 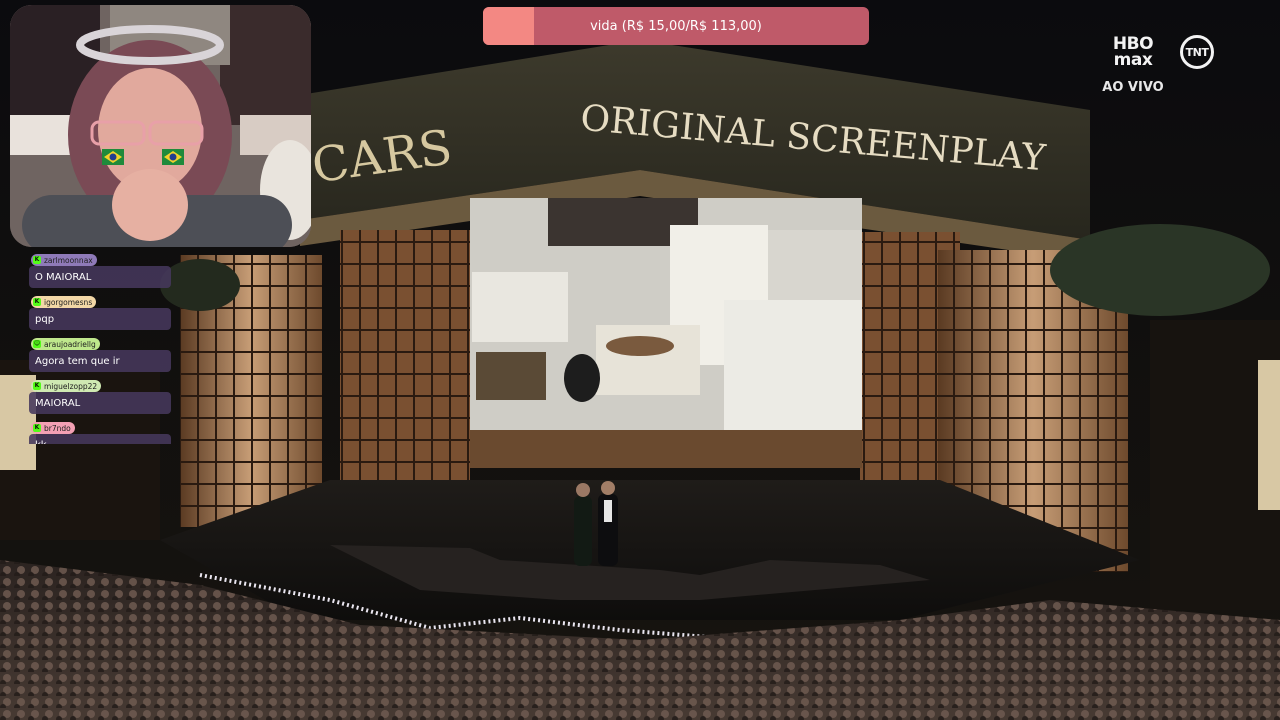 I want to click on chat-username-tag: K igorgomesns, so click(x=64, y=302).